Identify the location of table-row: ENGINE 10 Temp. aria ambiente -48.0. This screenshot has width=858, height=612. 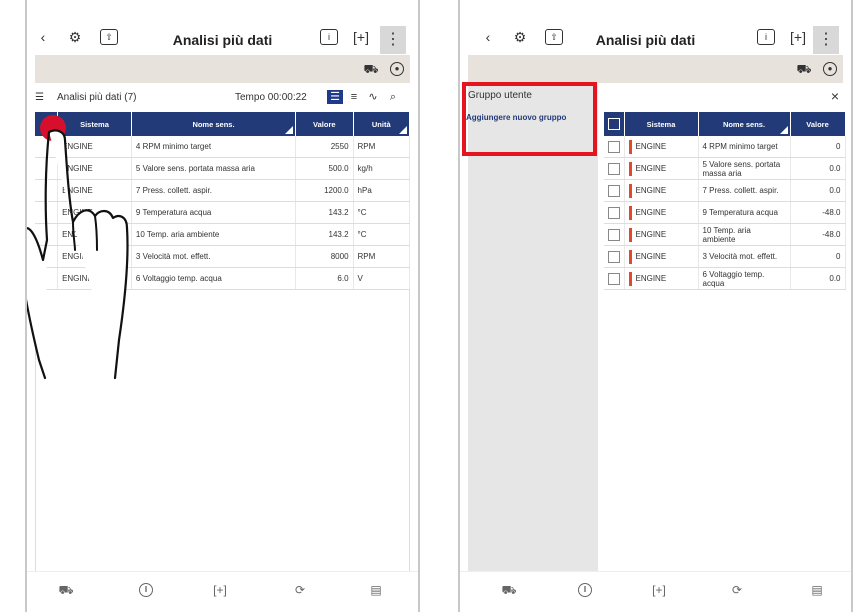
(725, 234).